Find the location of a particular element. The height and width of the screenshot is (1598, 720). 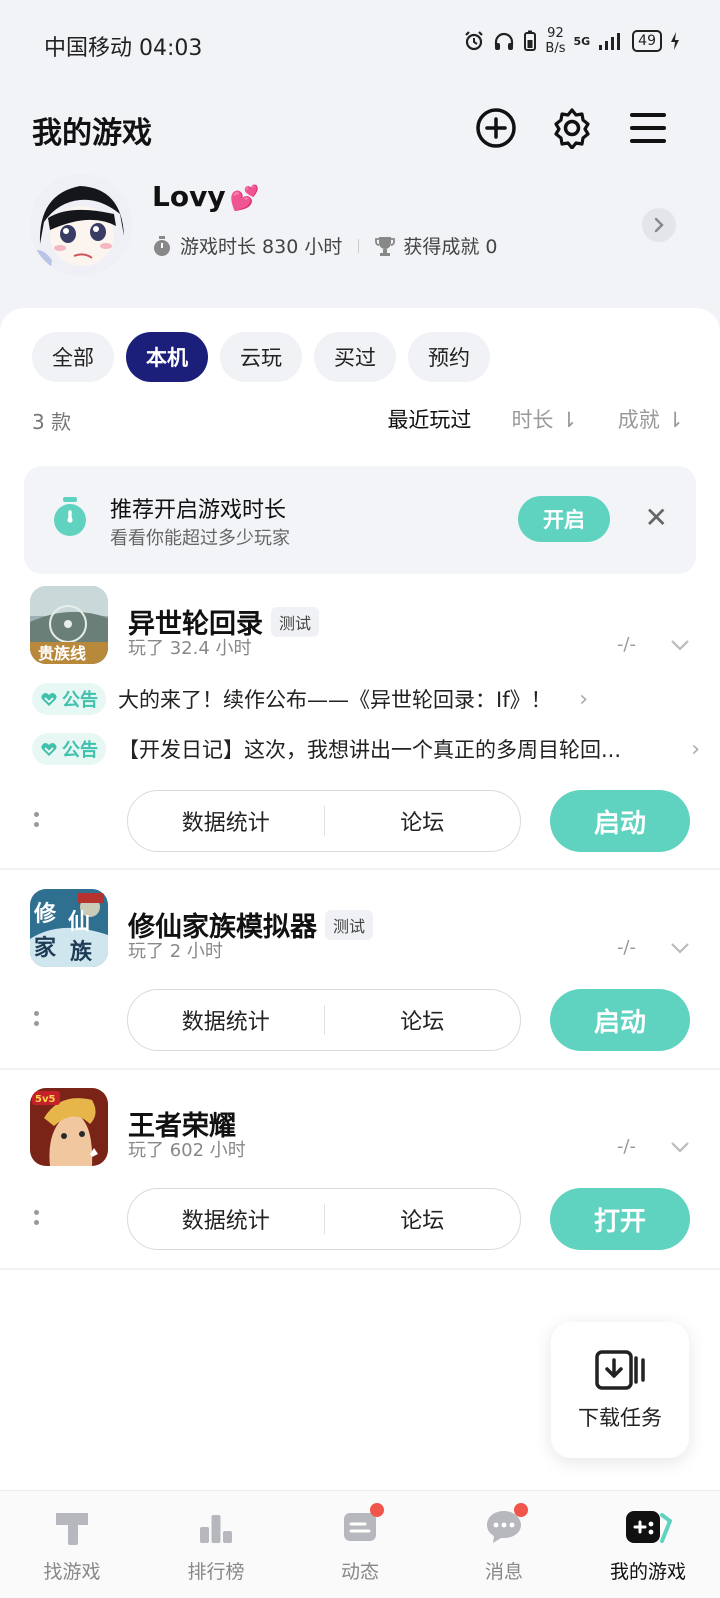

svg-text: 家 is located at coordinates (45, 948).